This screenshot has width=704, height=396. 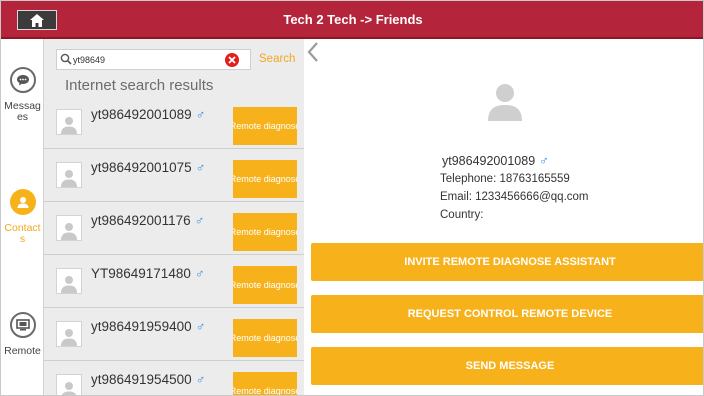 What do you see at coordinates (22, 80) in the screenshot?
I see `chat-bubble-icon` at bounding box center [22, 80].